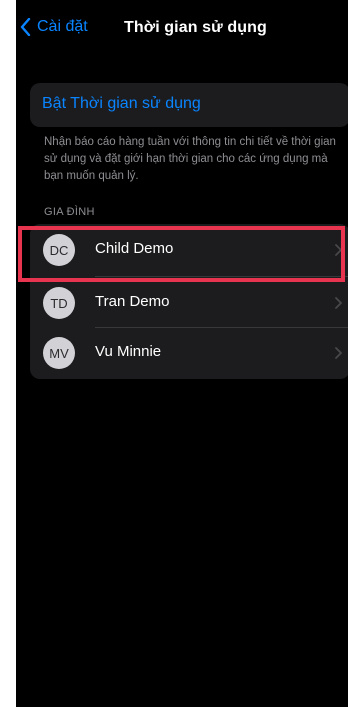 The height and width of the screenshot is (707, 348). I want to click on navigation-bar: Cài đặt Thời gian sử dụng, so click(182, 30).